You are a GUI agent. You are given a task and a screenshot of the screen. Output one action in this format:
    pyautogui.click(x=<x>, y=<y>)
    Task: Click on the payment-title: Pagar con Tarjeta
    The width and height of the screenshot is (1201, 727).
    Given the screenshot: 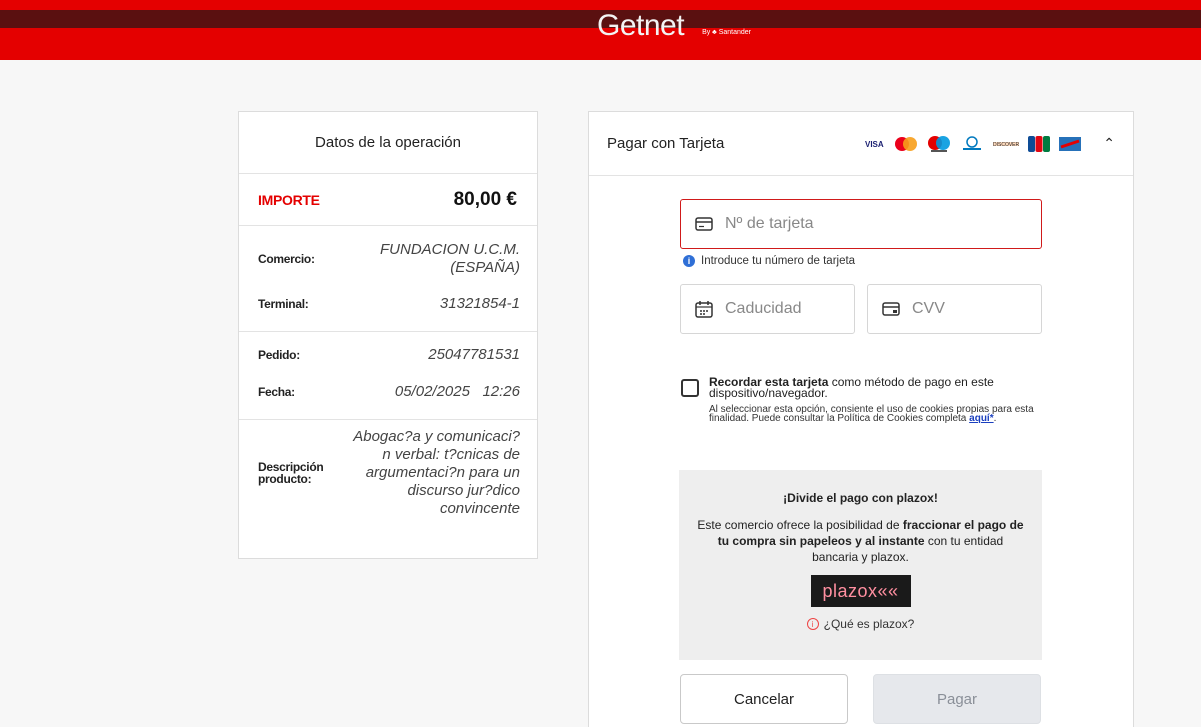 What is the action you would take?
    pyautogui.click(x=666, y=143)
    